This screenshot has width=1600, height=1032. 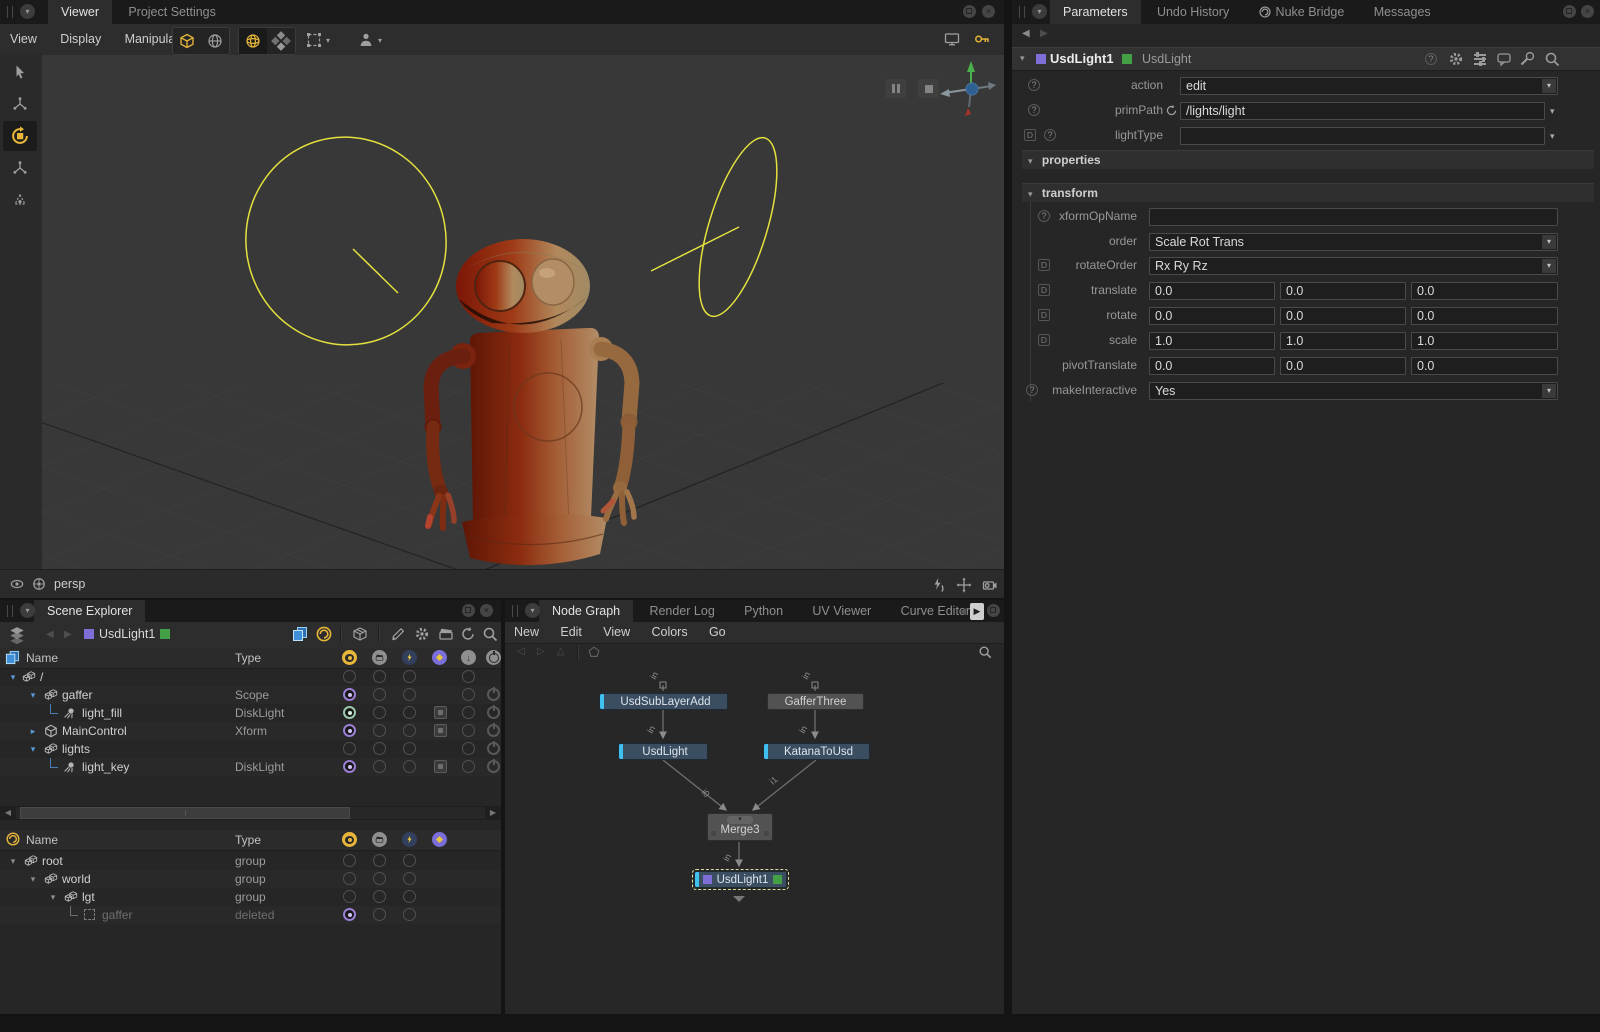 I want to click on node-merge3: ▾ Merge3, so click(x=740, y=827).